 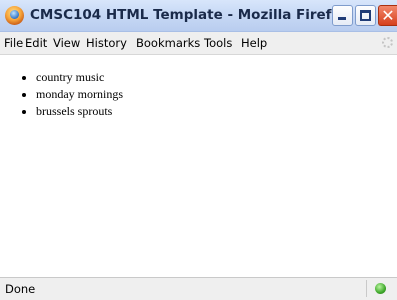 I want to click on menu-bookmarks: Bookmarks, so click(x=168, y=43).